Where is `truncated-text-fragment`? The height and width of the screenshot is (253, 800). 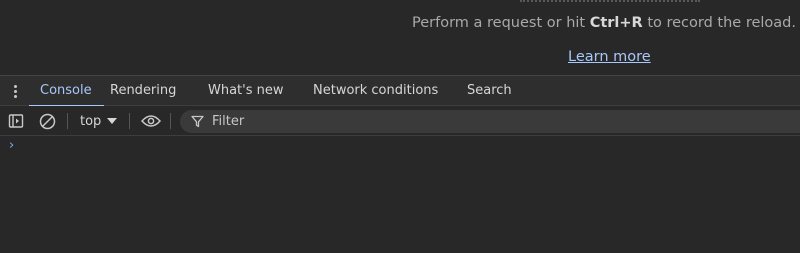
truncated-text-fragment is located at coordinates (610, 1).